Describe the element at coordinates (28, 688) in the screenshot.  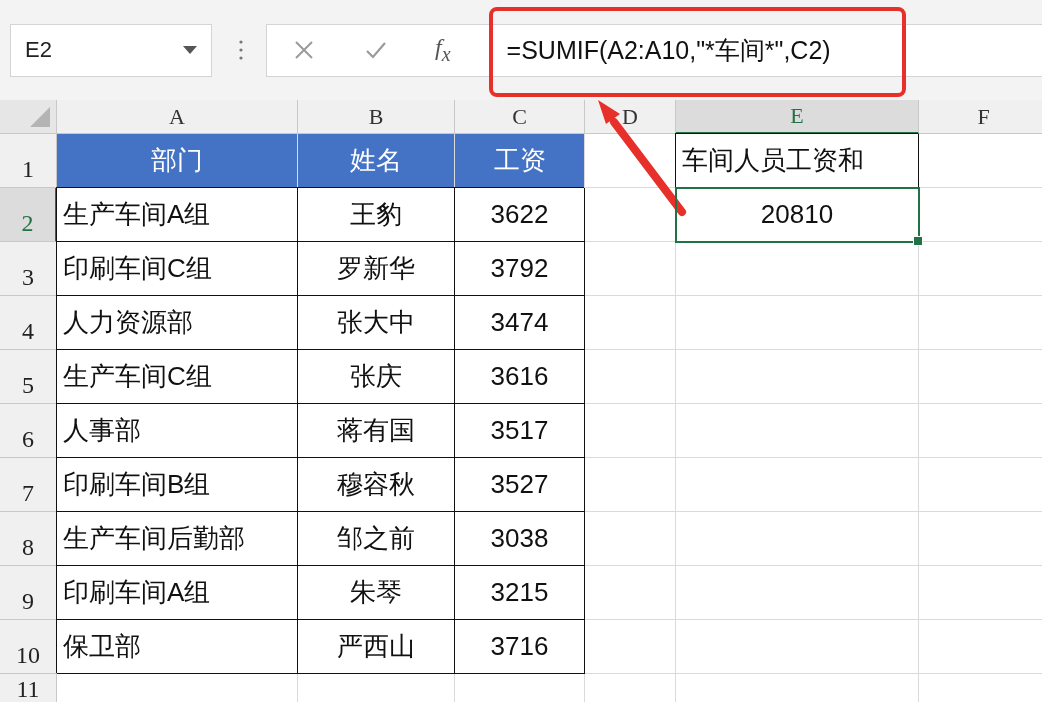
I see `row-header: 11` at that location.